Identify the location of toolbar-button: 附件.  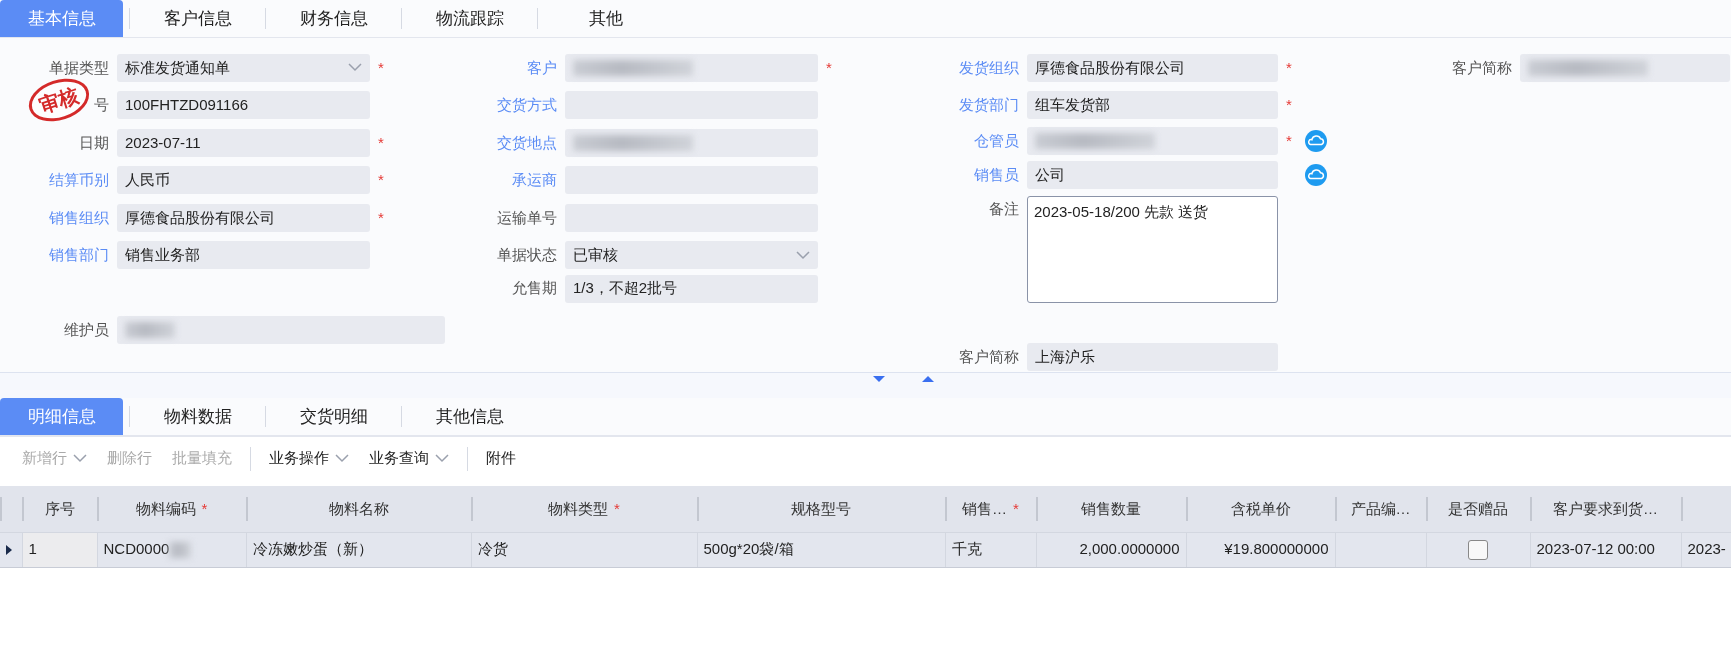
(501, 458).